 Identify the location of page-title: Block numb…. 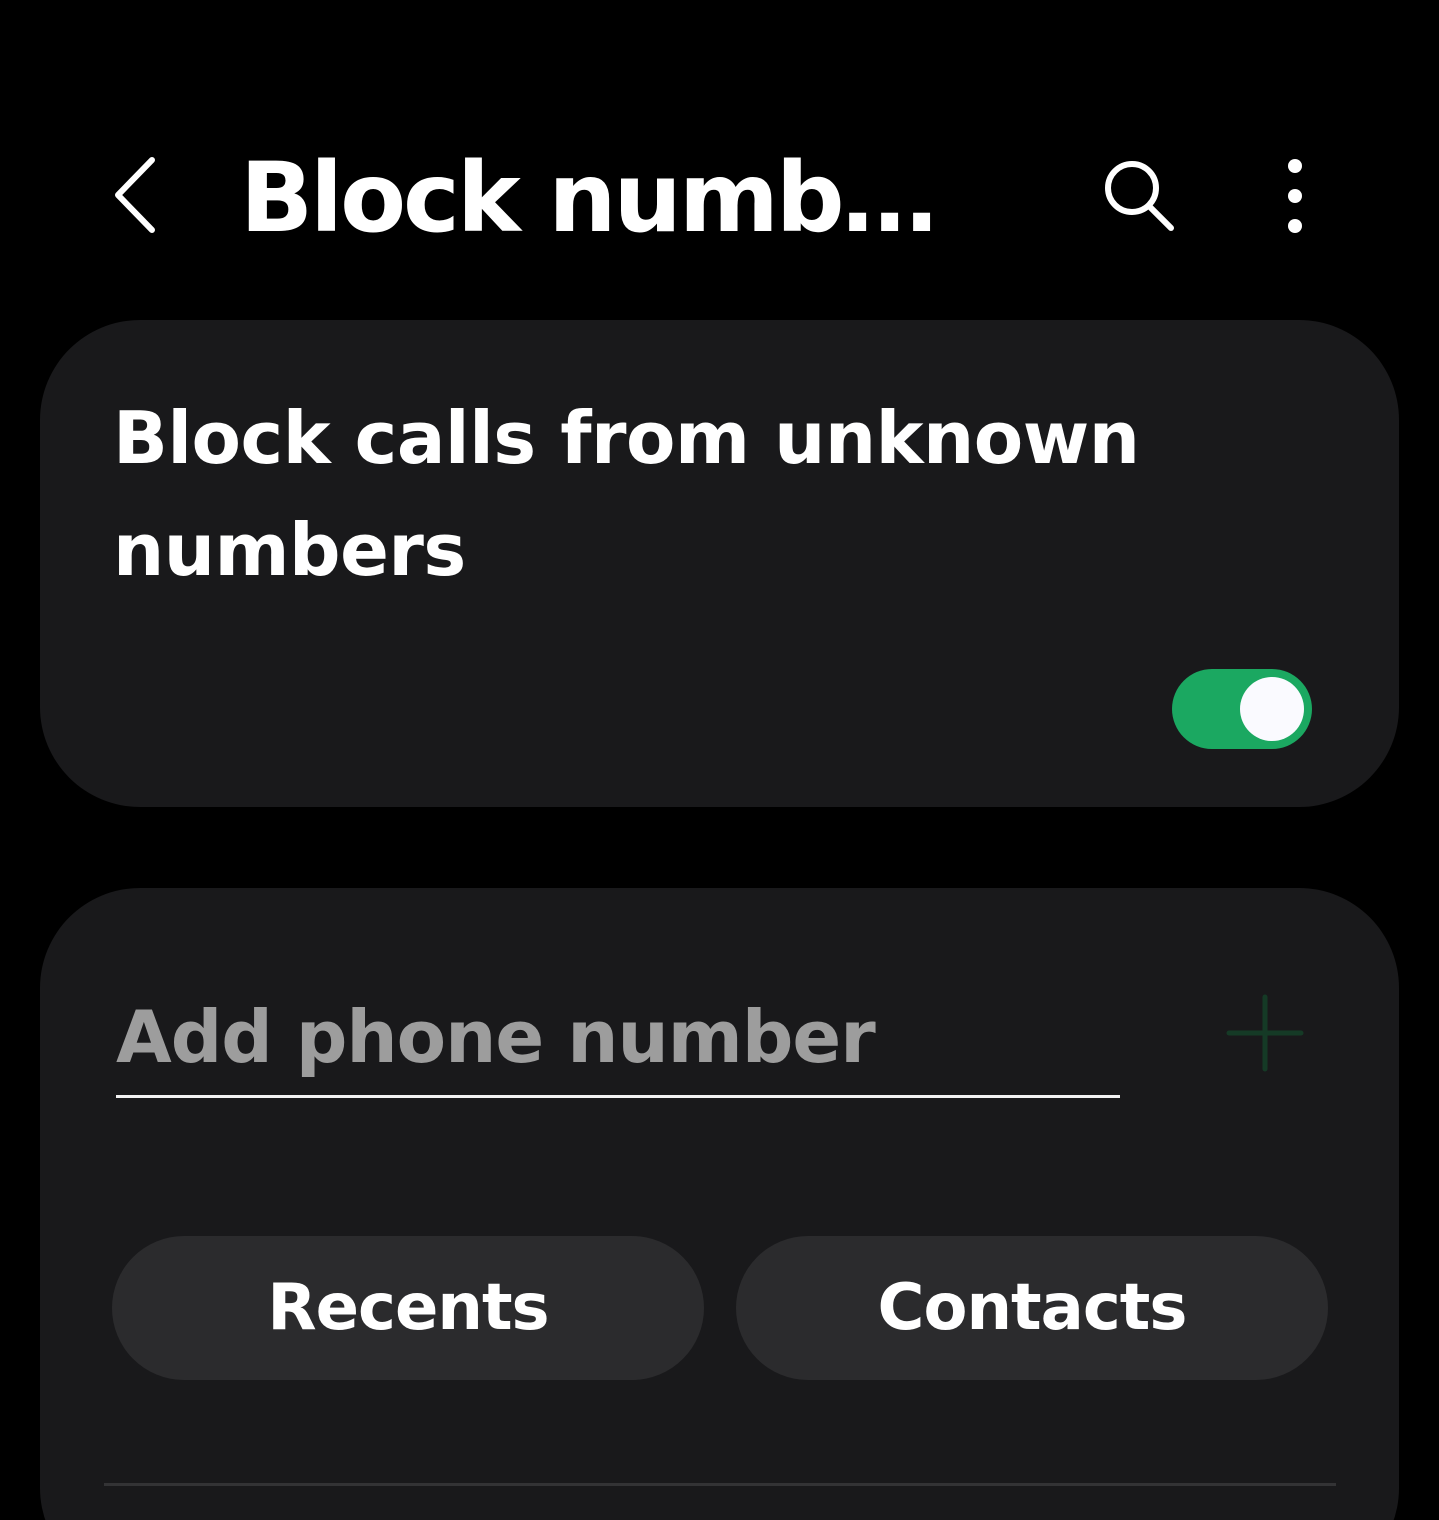
(589, 198).